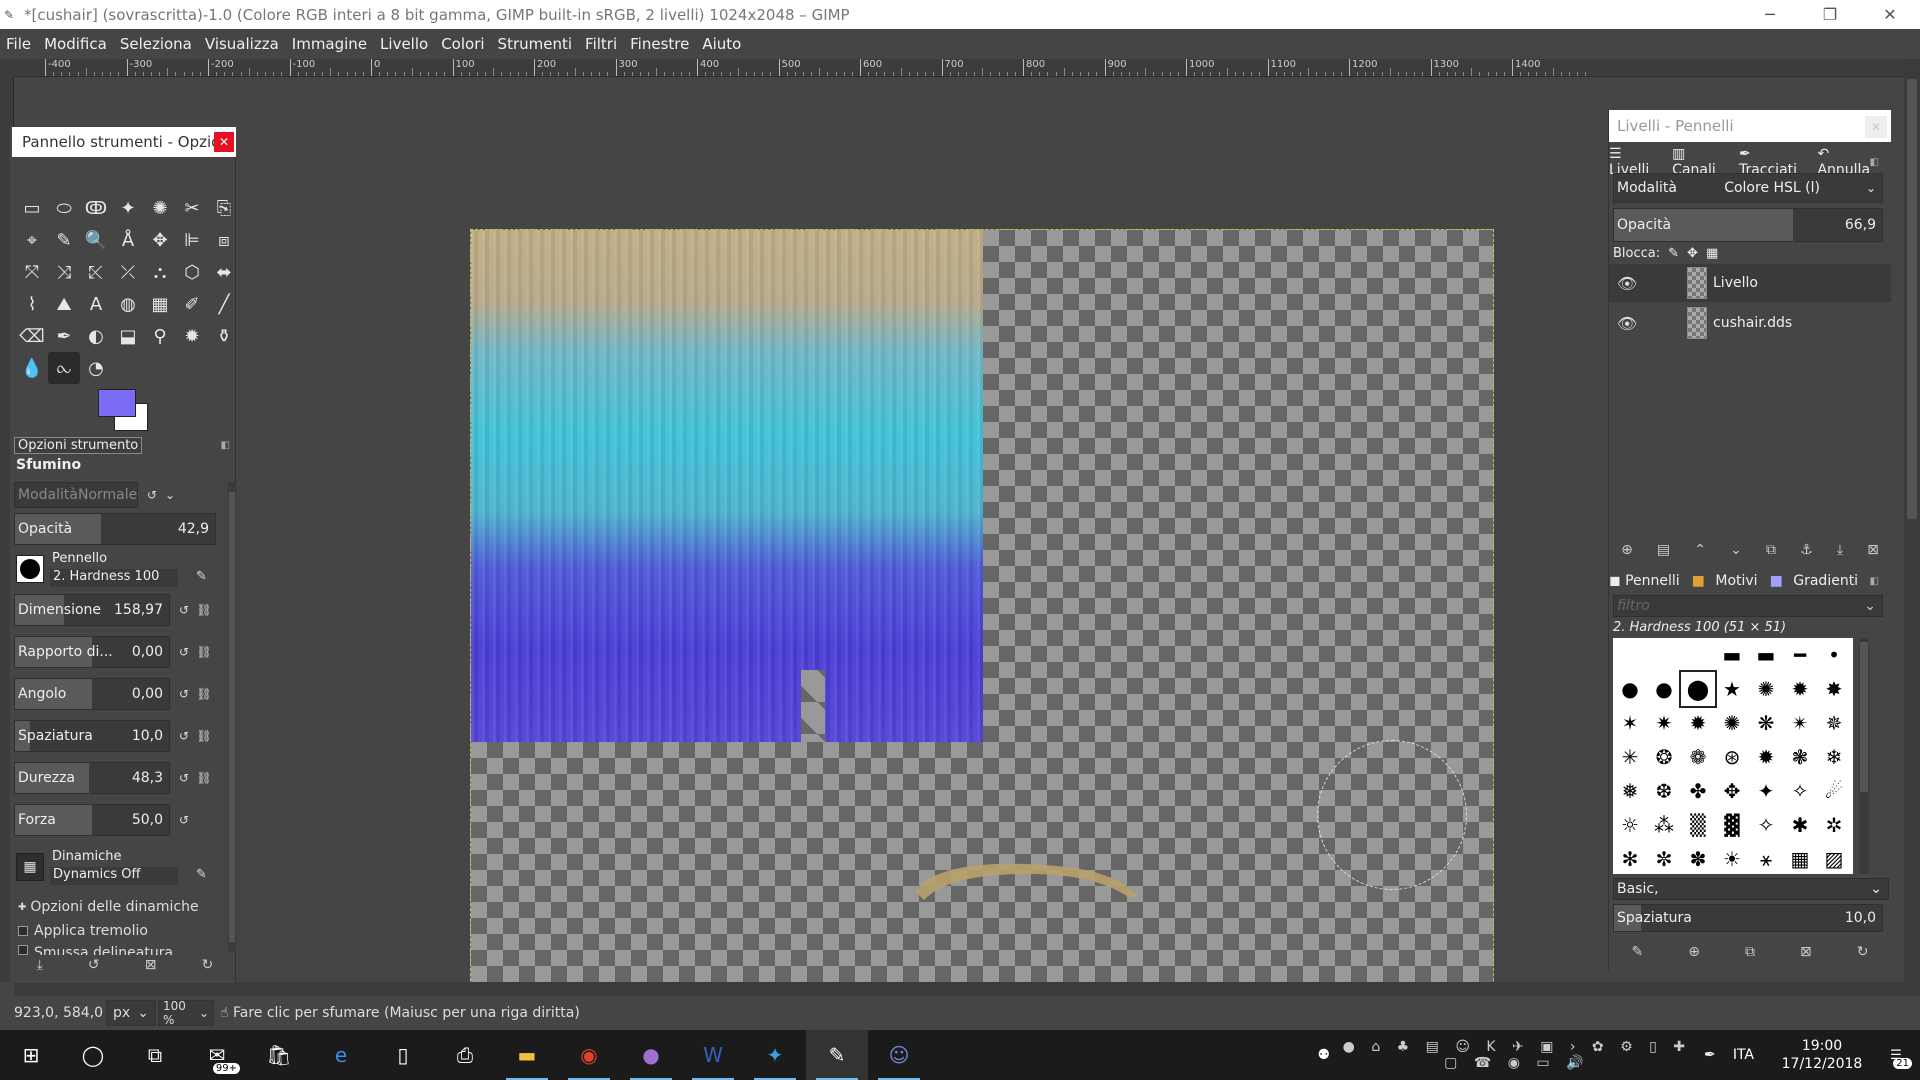 The image size is (1920, 1080). I want to click on brush-thumbnail: ✺, so click(1732, 723).